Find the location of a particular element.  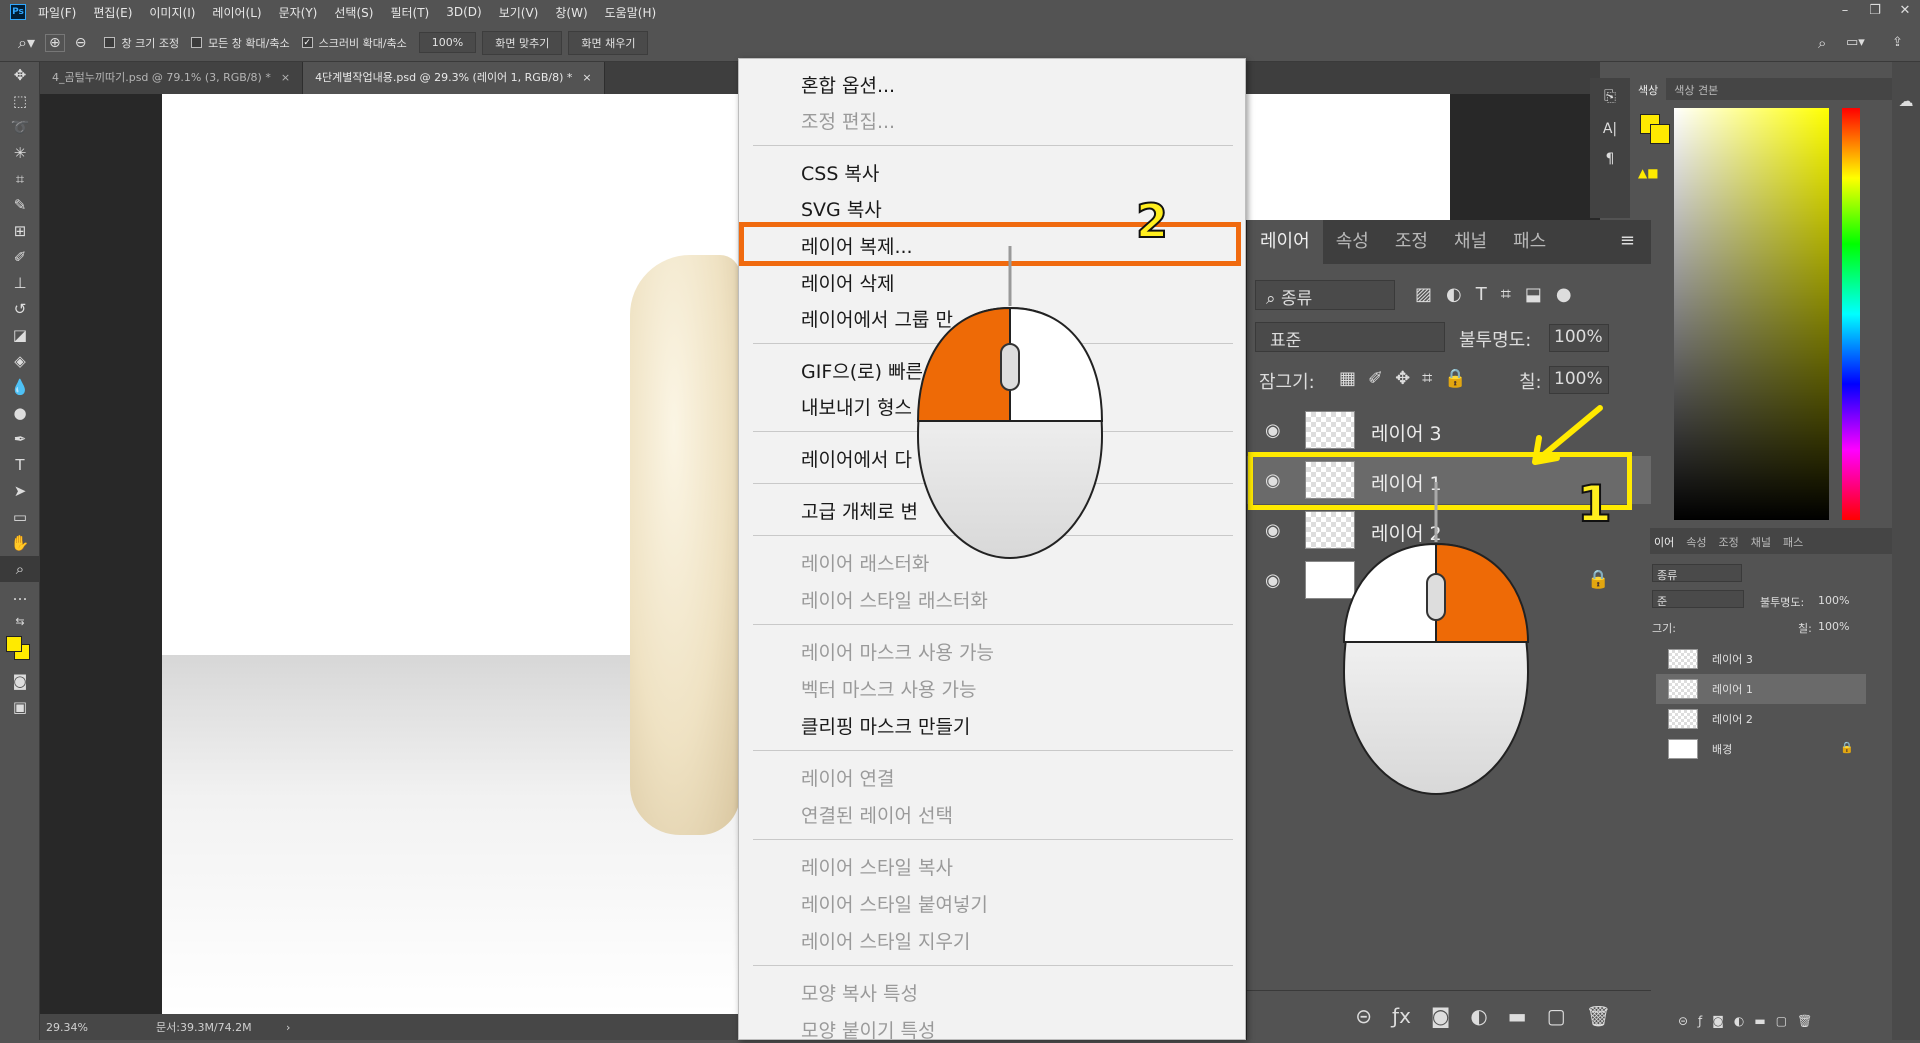

mini-layer-row-selected: 레이어 1 is located at coordinates (1761, 689).